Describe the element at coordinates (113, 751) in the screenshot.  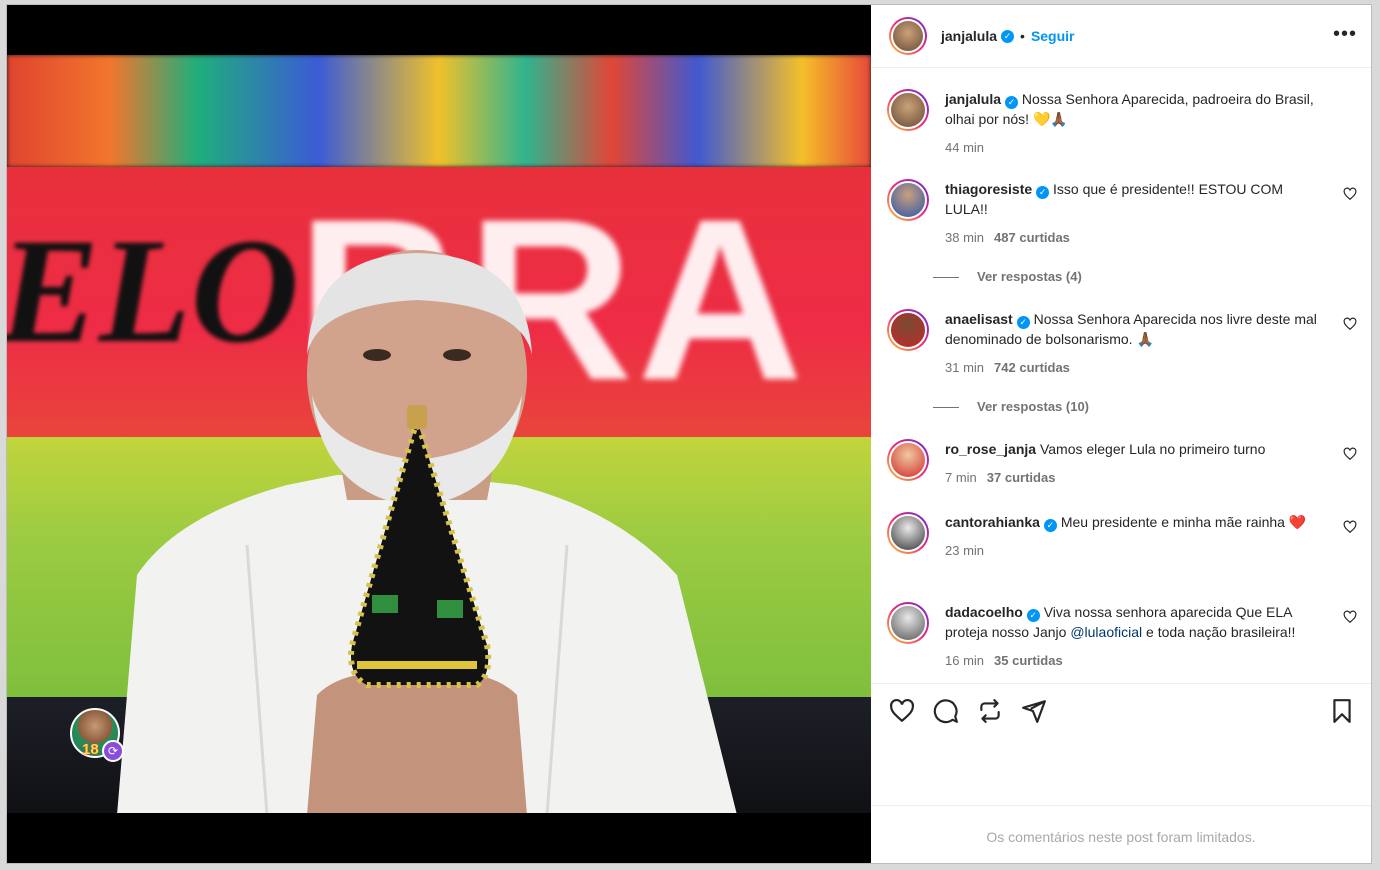
I see `repost-badge-icon: ⟳` at that location.